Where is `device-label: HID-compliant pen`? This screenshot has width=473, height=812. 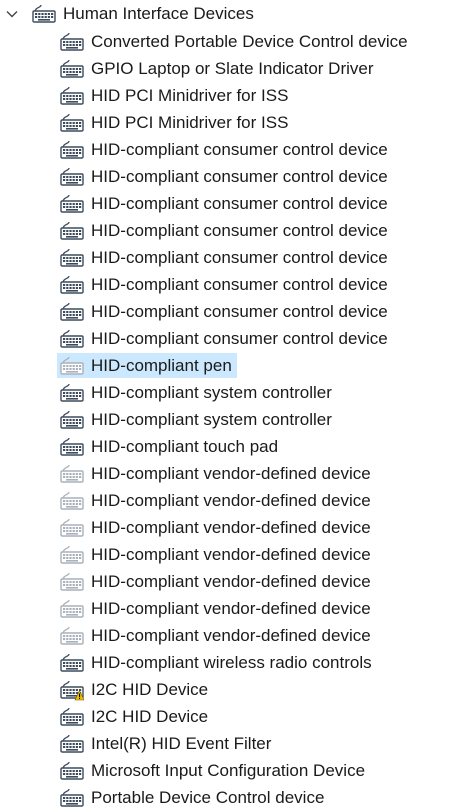 device-label: HID-compliant pen is located at coordinates (161, 365).